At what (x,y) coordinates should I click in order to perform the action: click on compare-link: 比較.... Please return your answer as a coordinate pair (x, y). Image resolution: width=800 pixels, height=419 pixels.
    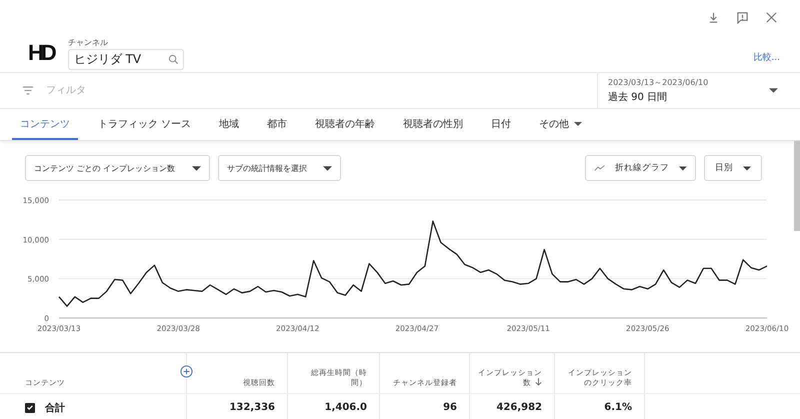
    Looking at the image, I should click on (766, 57).